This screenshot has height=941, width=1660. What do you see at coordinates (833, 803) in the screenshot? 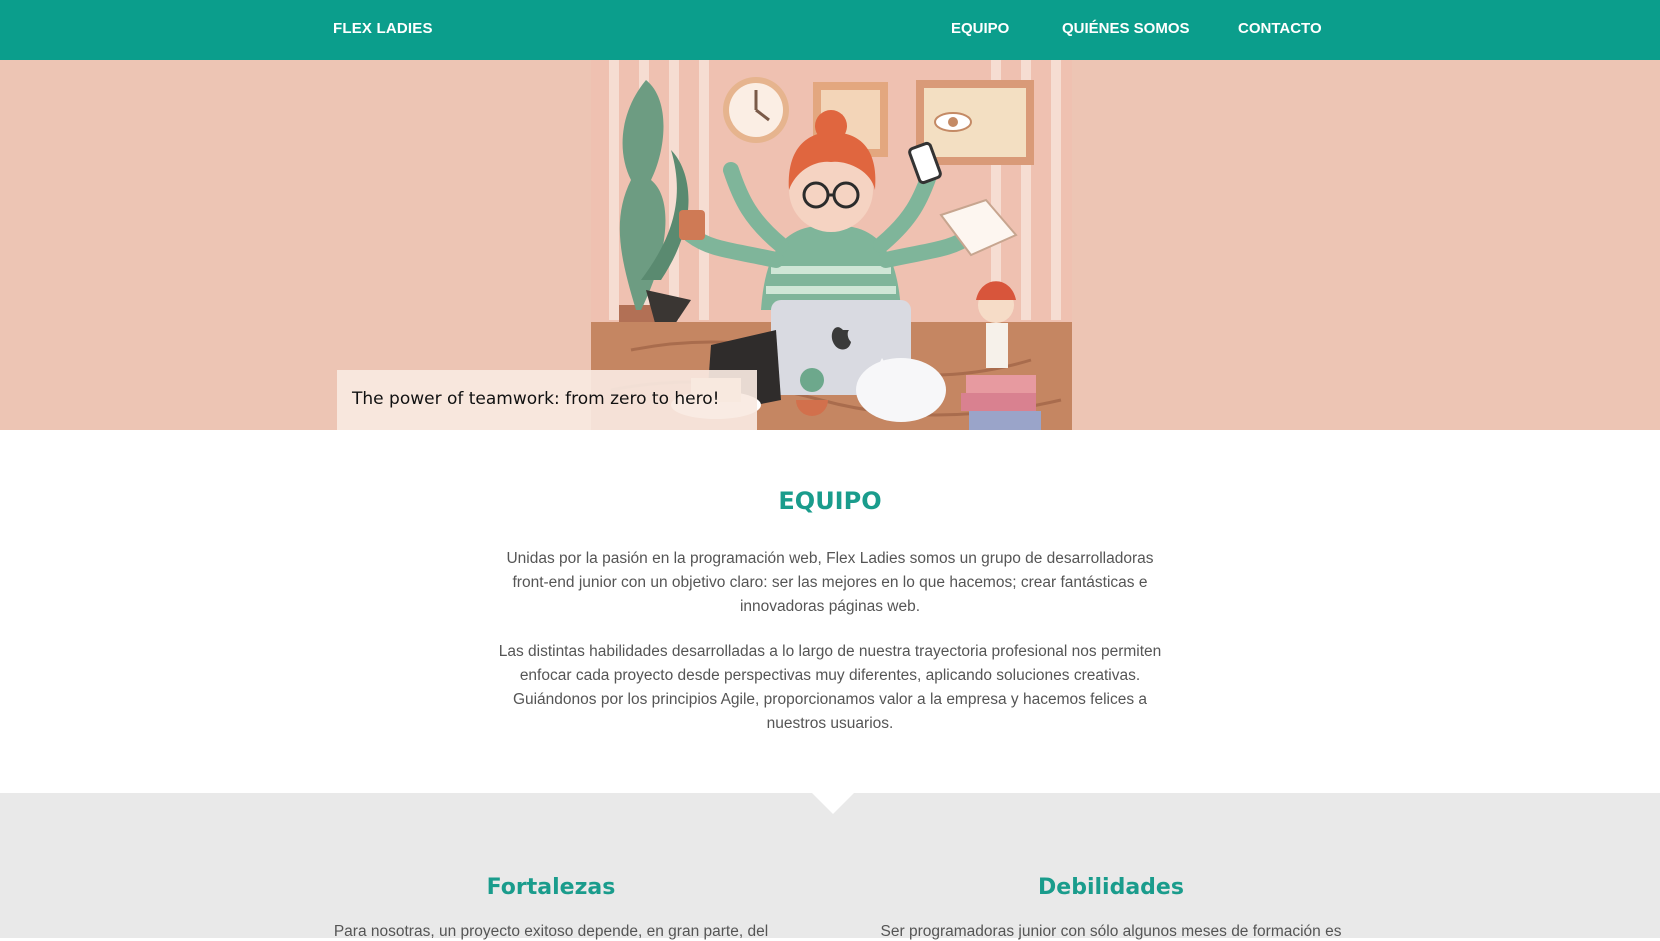
I see `section-divider-arrow` at bounding box center [833, 803].